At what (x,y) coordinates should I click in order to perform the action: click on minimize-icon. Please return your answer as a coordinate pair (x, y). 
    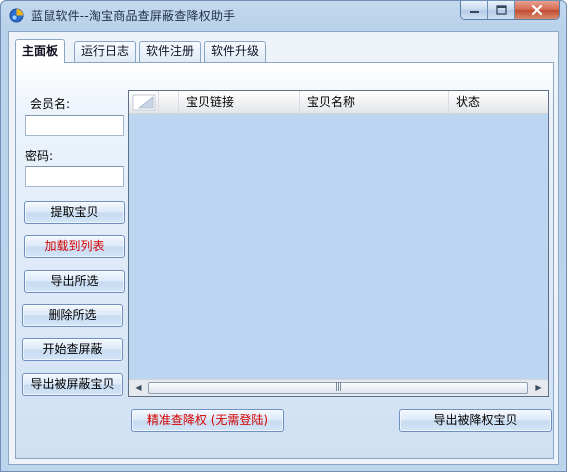
    Looking at the image, I should click on (474, 12).